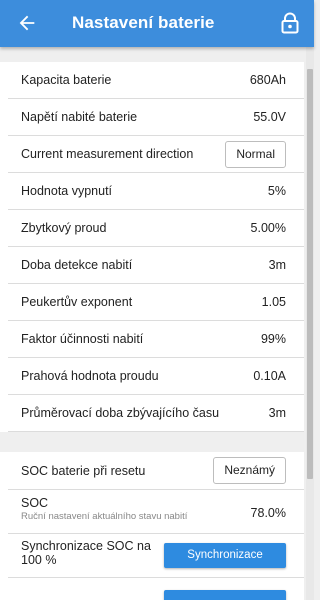  I want to click on setting-label: Peukertův exponent, so click(77, 302).